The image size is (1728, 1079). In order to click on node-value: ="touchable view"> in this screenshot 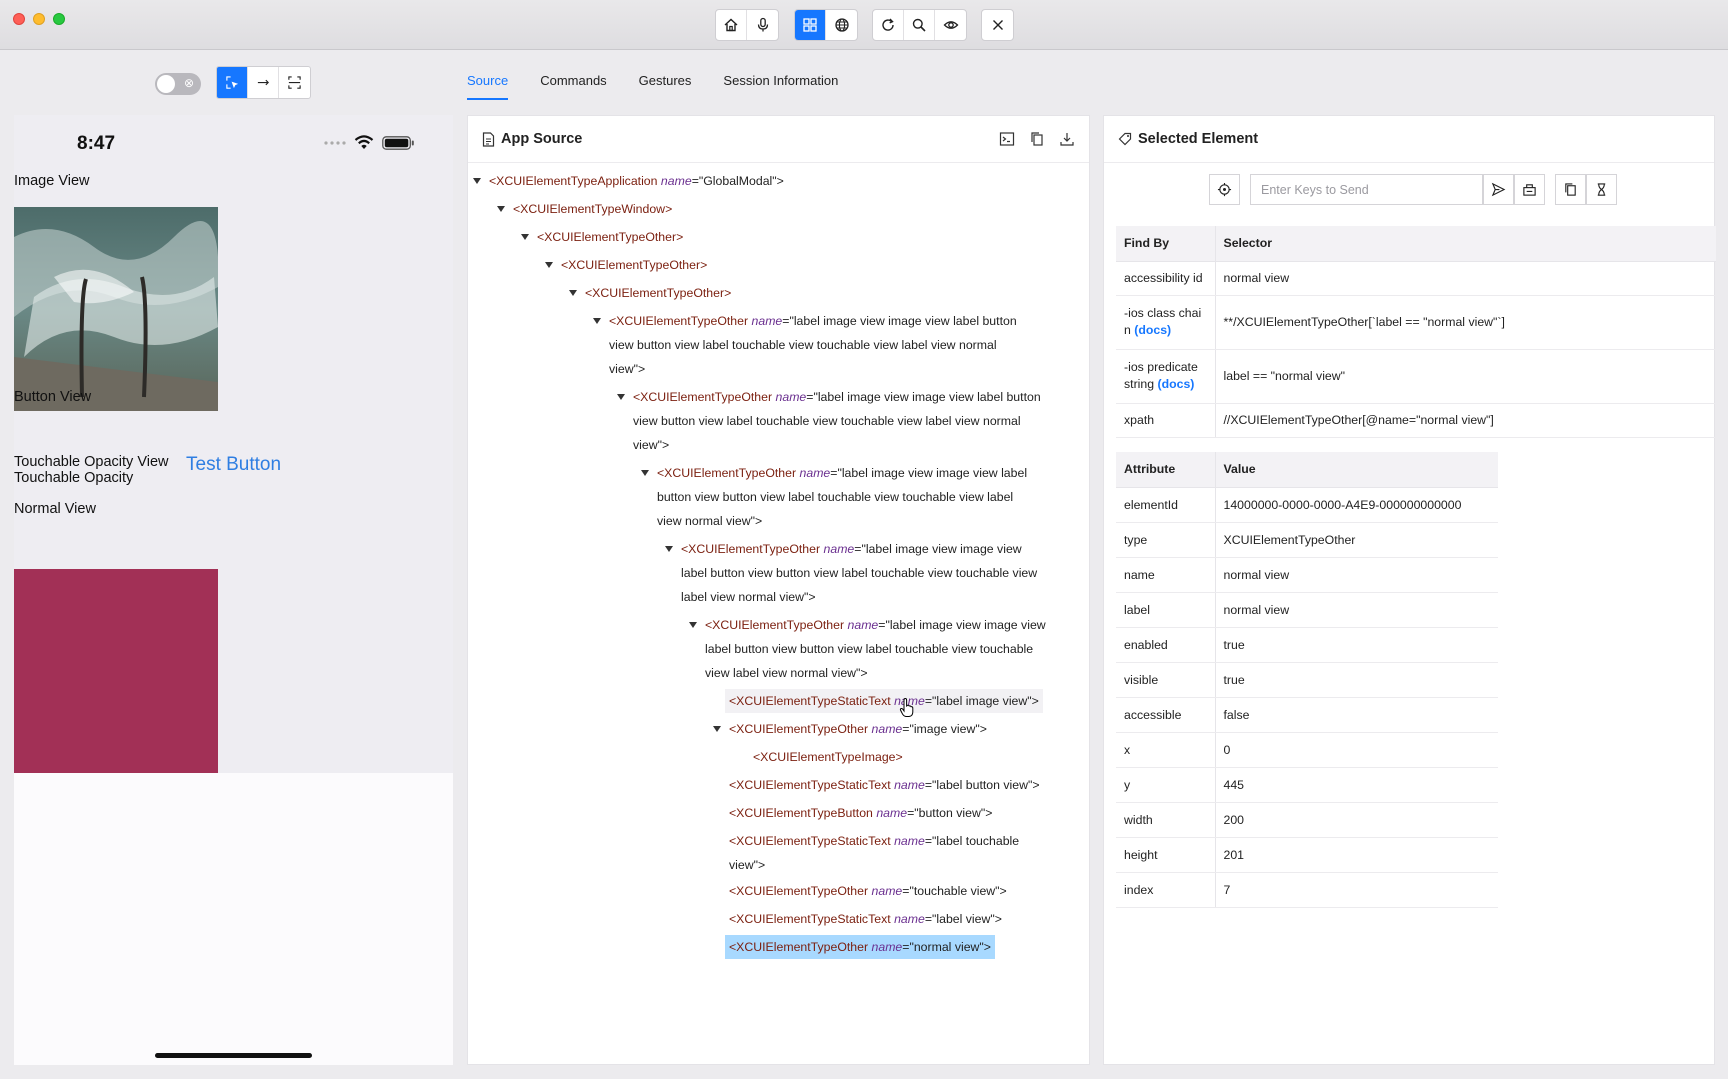, I will do `click(954, 891)`.